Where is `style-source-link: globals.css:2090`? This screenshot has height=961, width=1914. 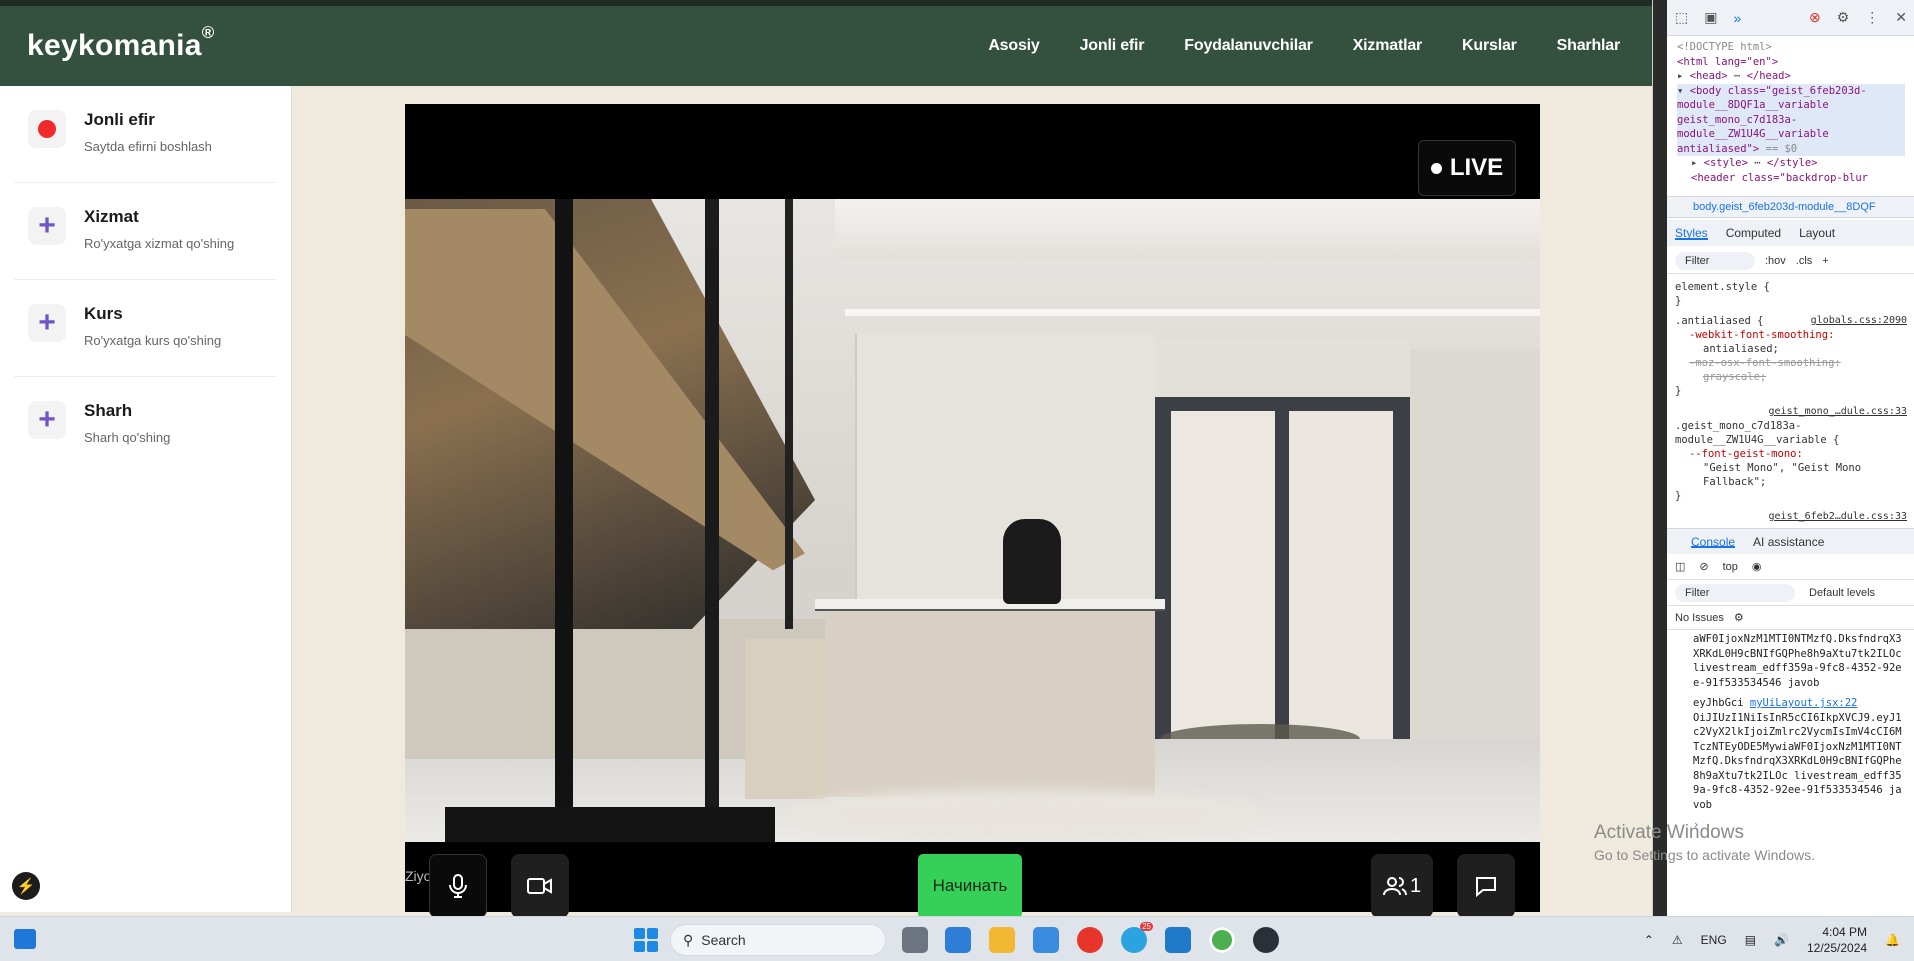
style-source-link: globals.css:2090 is located at coordinates (1859, 321).